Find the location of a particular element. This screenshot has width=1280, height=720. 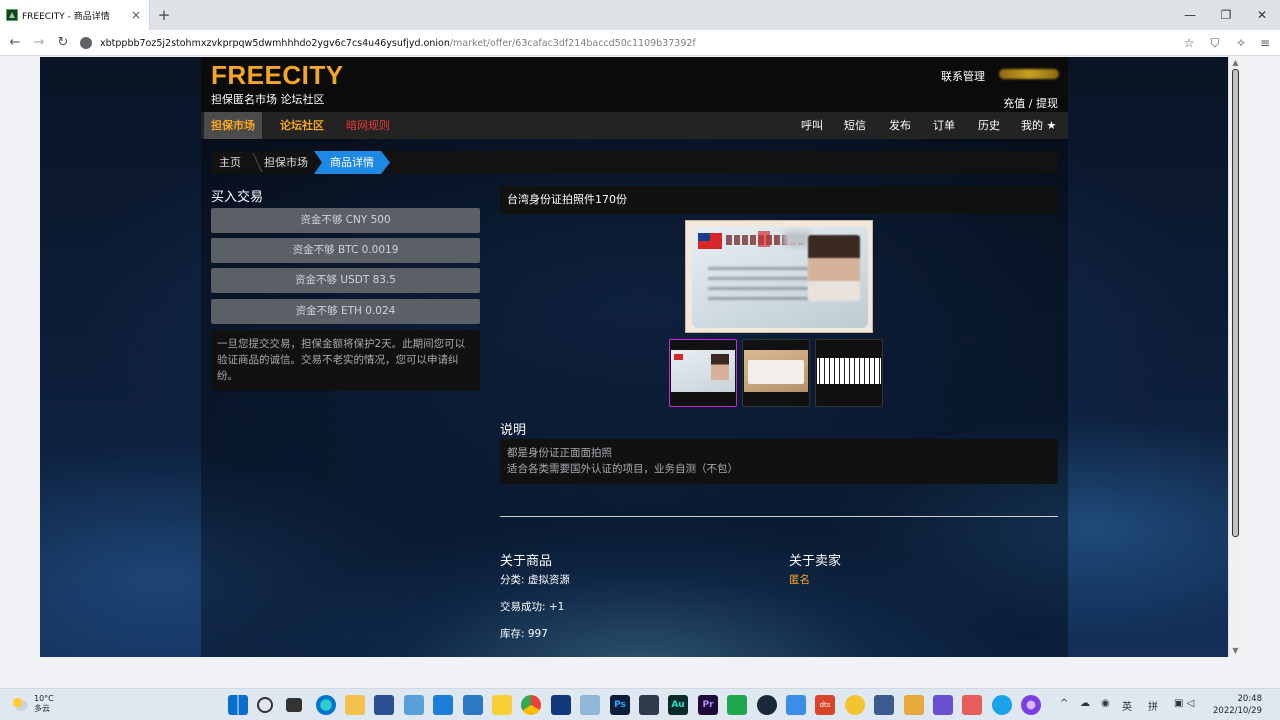

section-divider is located at coordinates (779, 516).